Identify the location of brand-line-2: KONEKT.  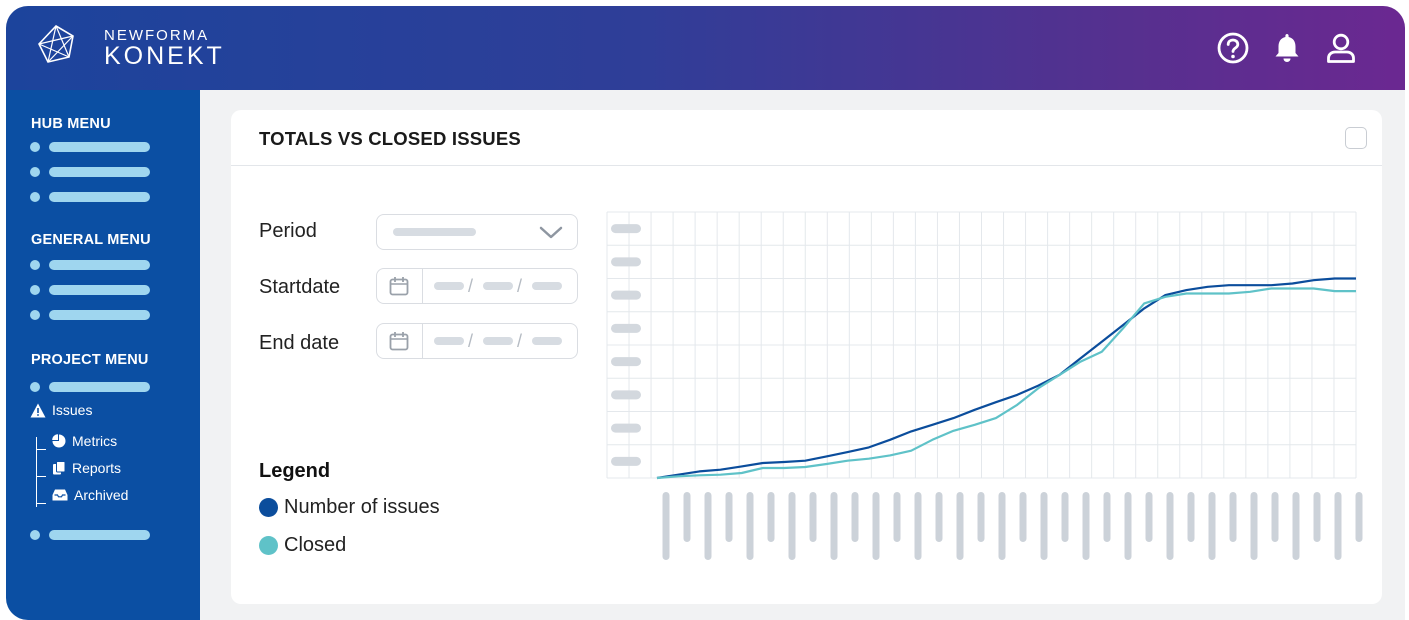
(164, 56).